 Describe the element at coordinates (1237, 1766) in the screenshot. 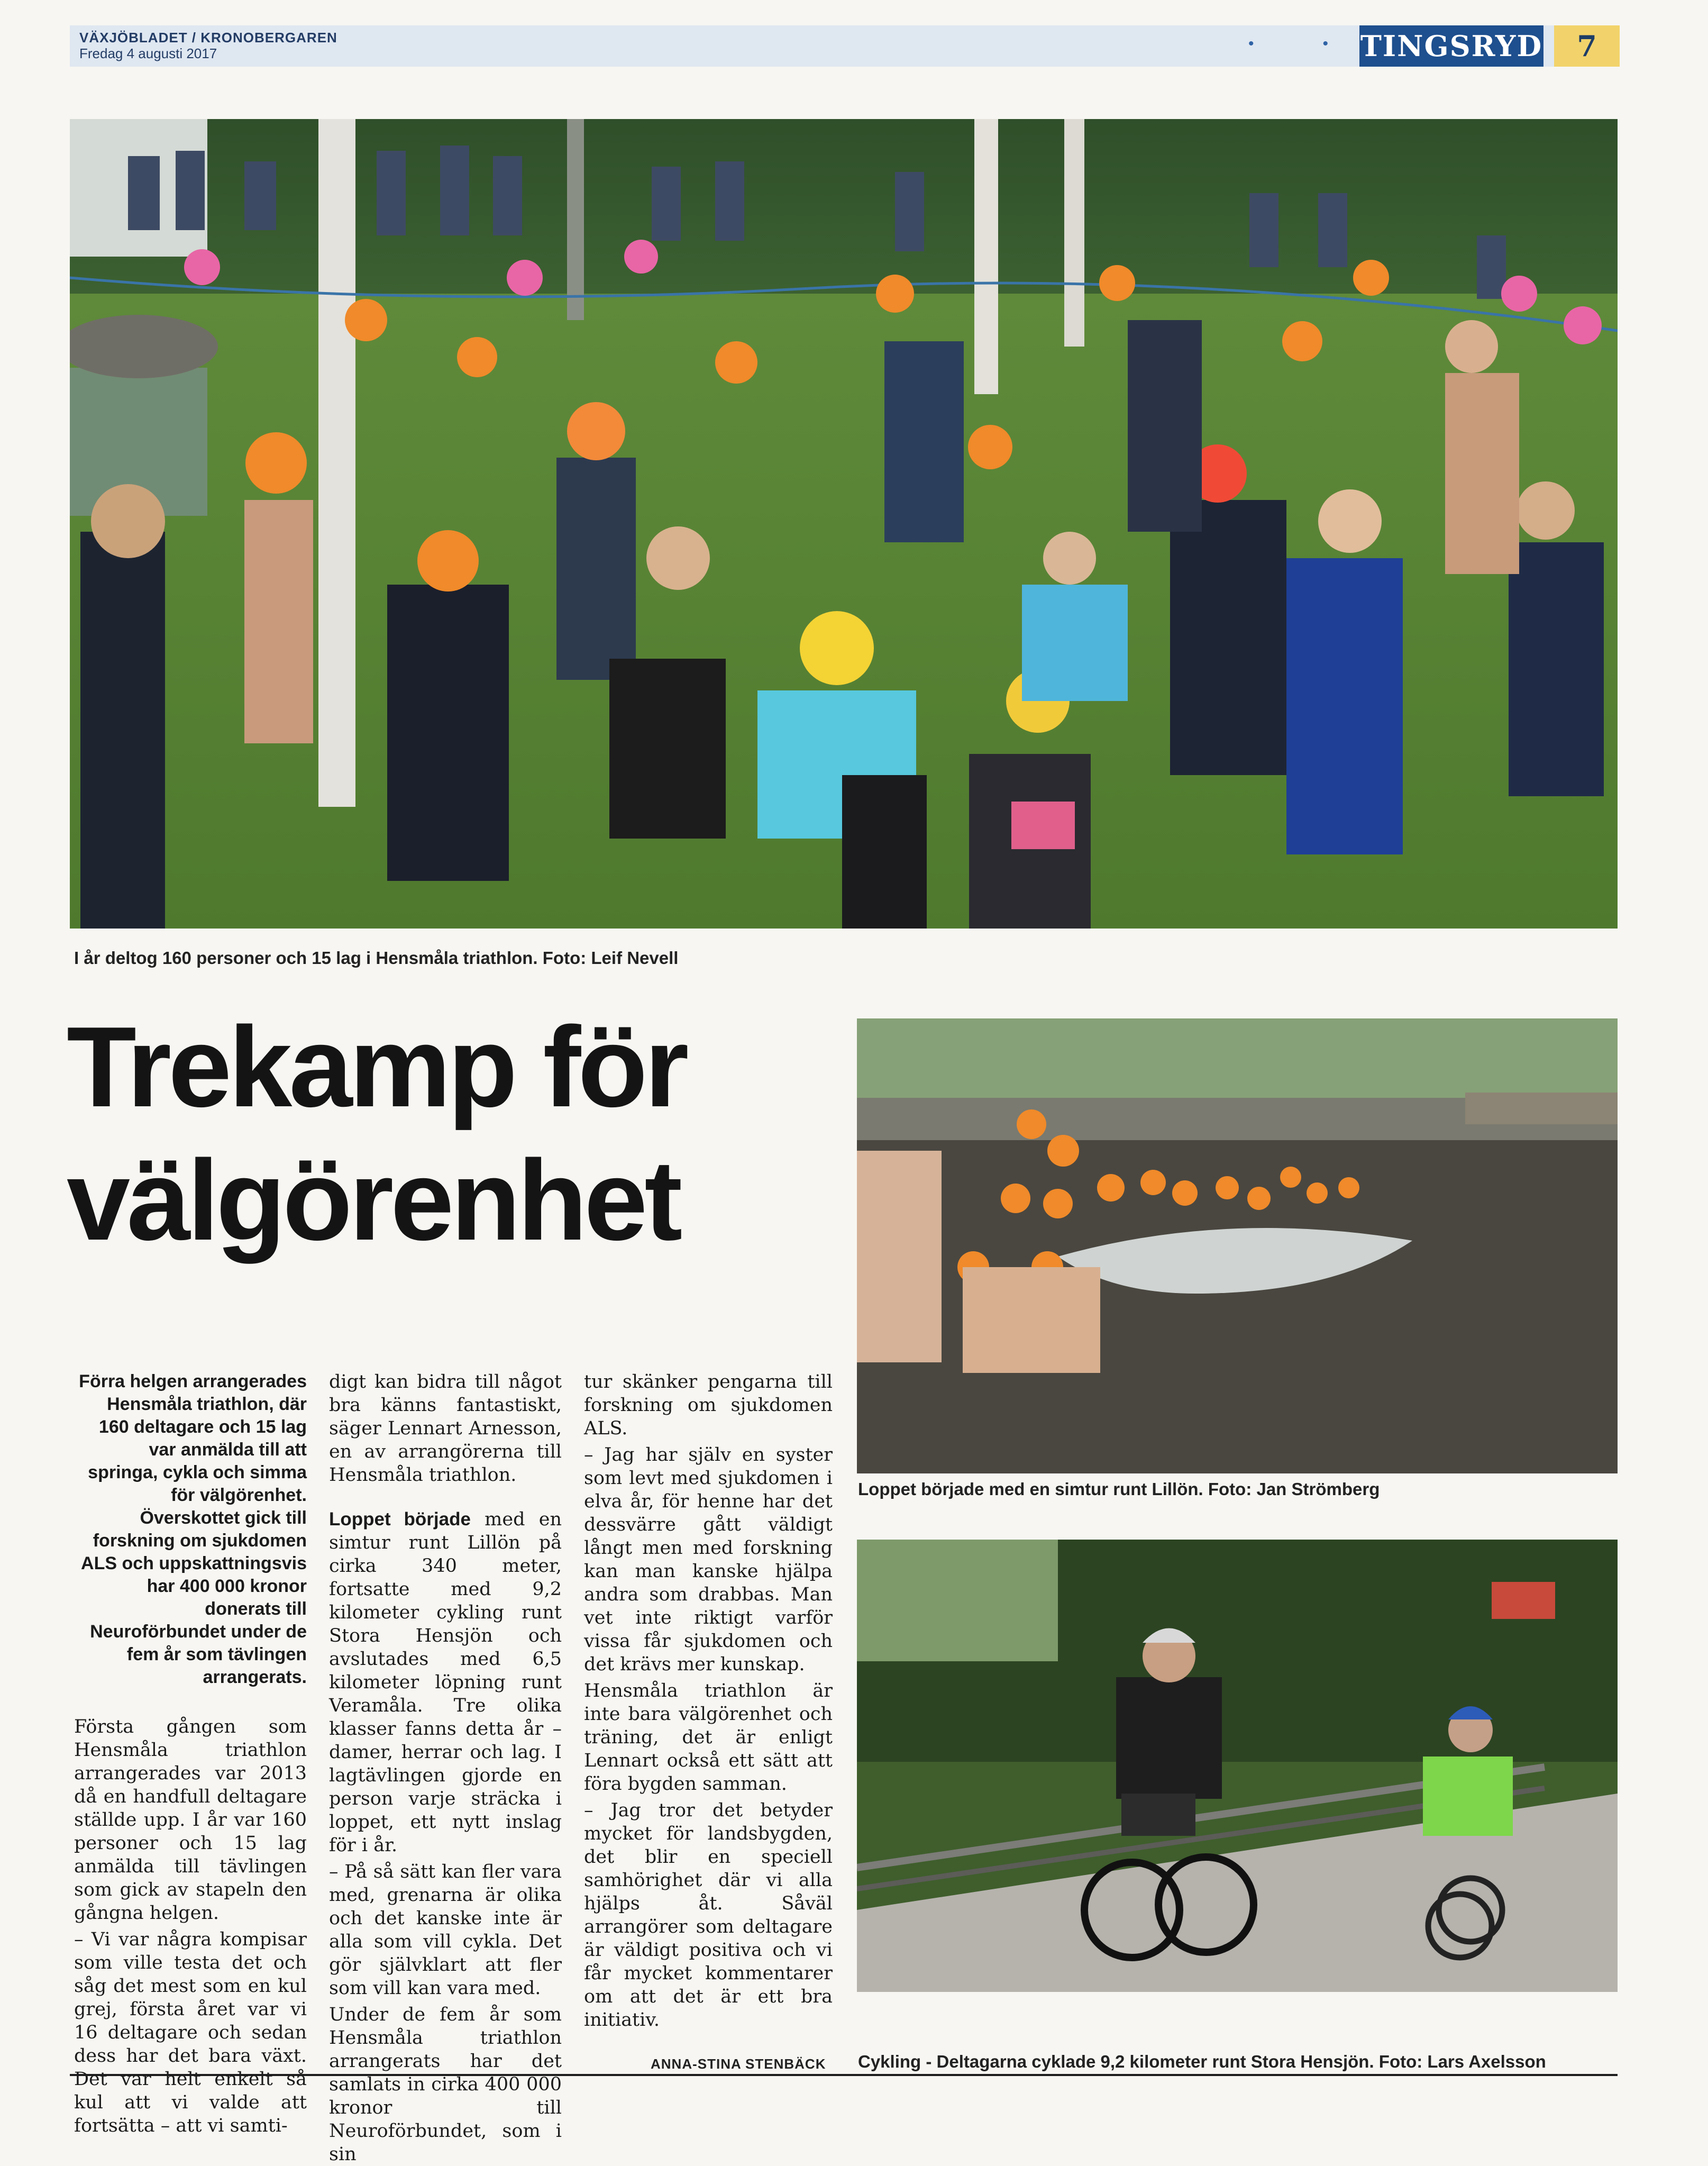

I see `bike-photo` at that location.